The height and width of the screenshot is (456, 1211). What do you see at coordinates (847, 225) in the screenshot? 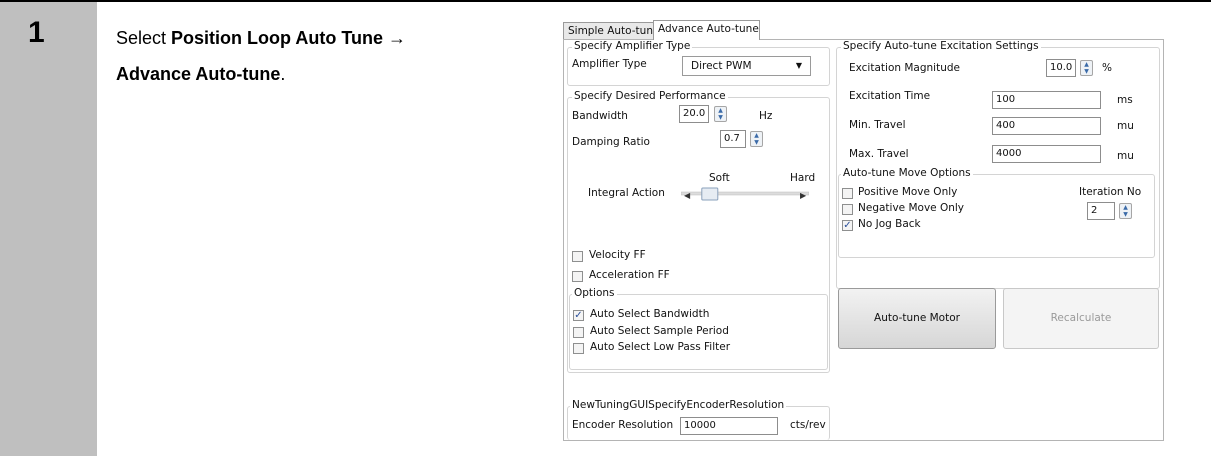
I see `no-jog-back-checkbox: ✓` at bounding box center [847, 225].